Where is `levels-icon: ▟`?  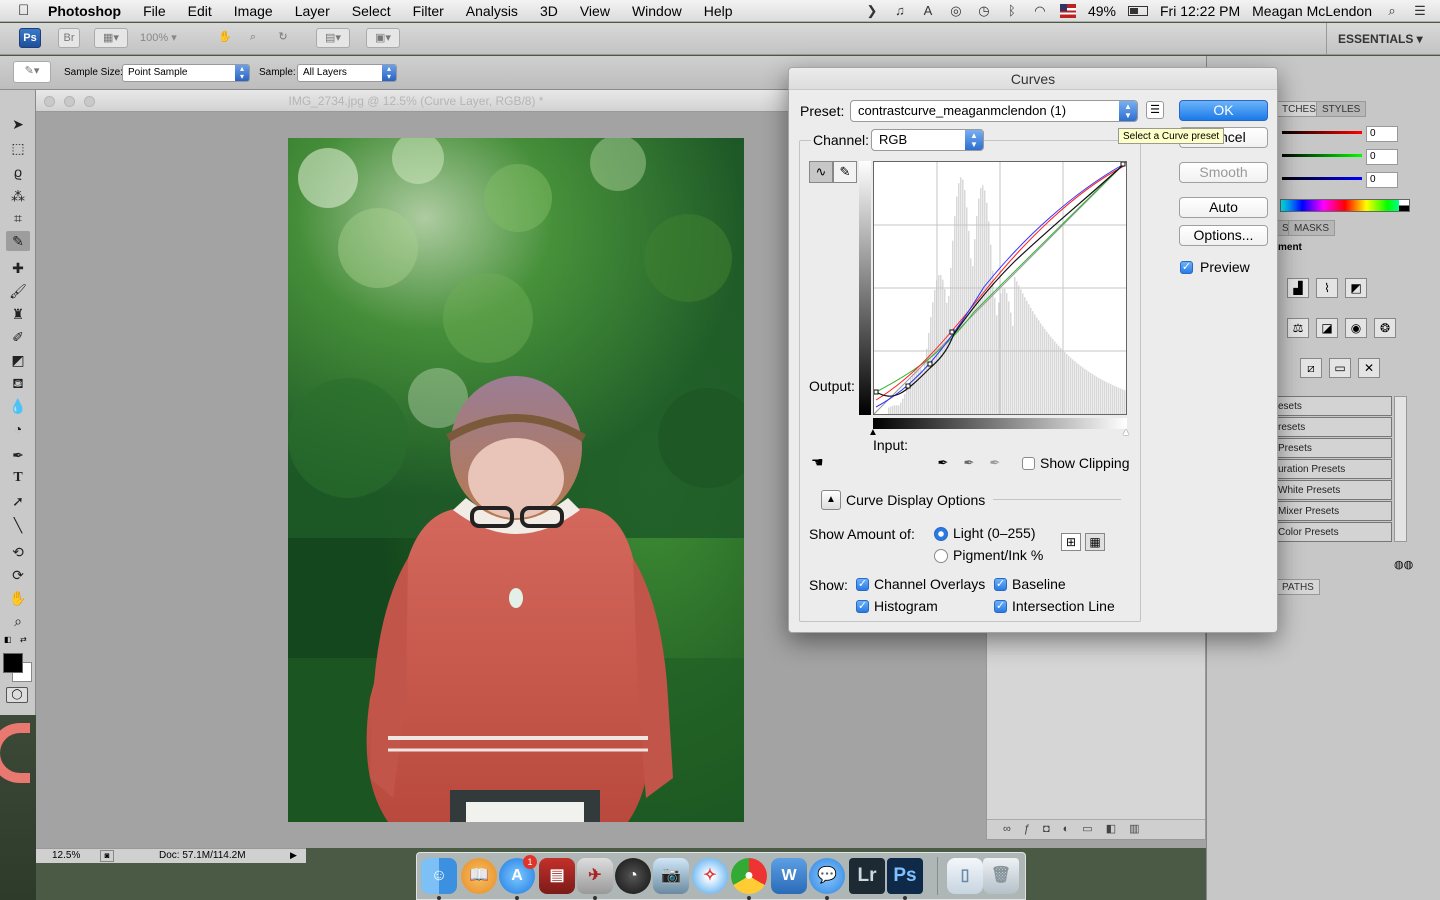
levels-icon: ▟ is located at coordinates (1298, 288).